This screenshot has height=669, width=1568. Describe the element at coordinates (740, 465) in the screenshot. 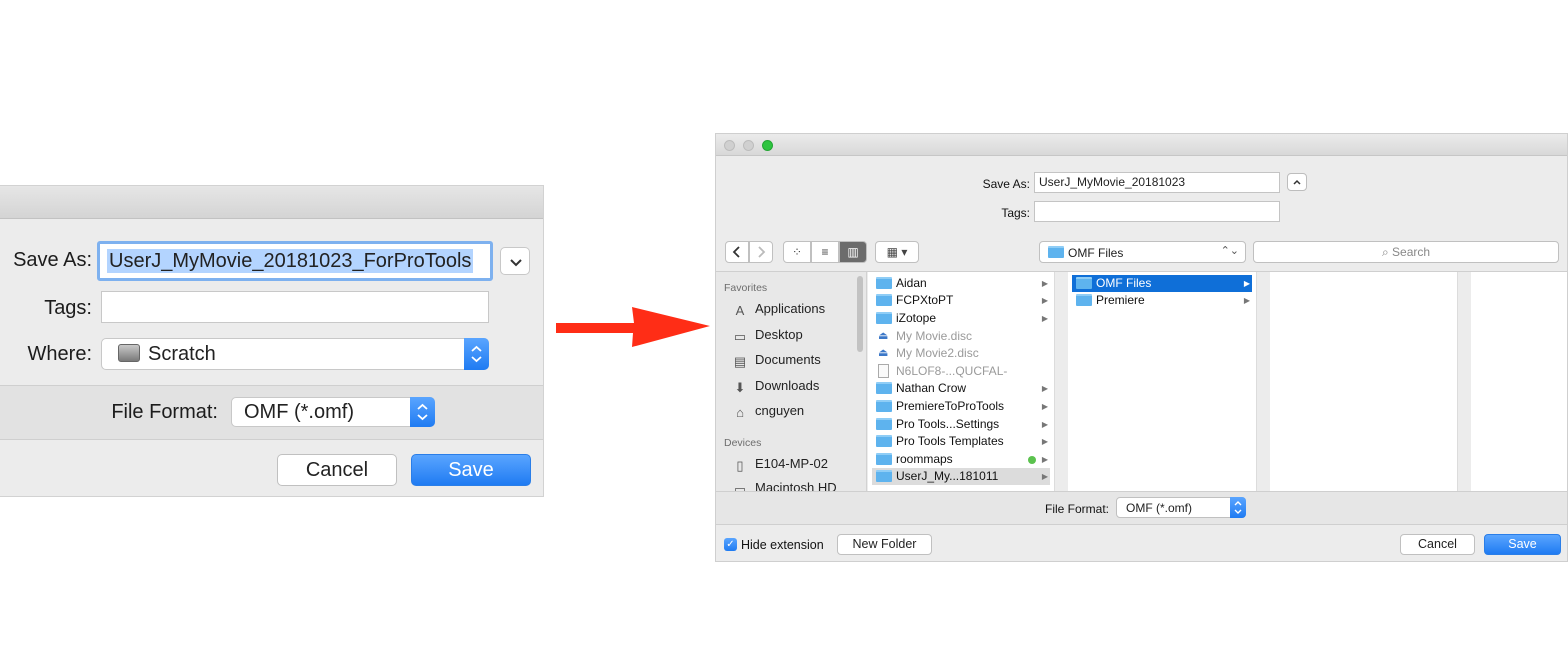

I see `computer-icon: ▯` at that location.